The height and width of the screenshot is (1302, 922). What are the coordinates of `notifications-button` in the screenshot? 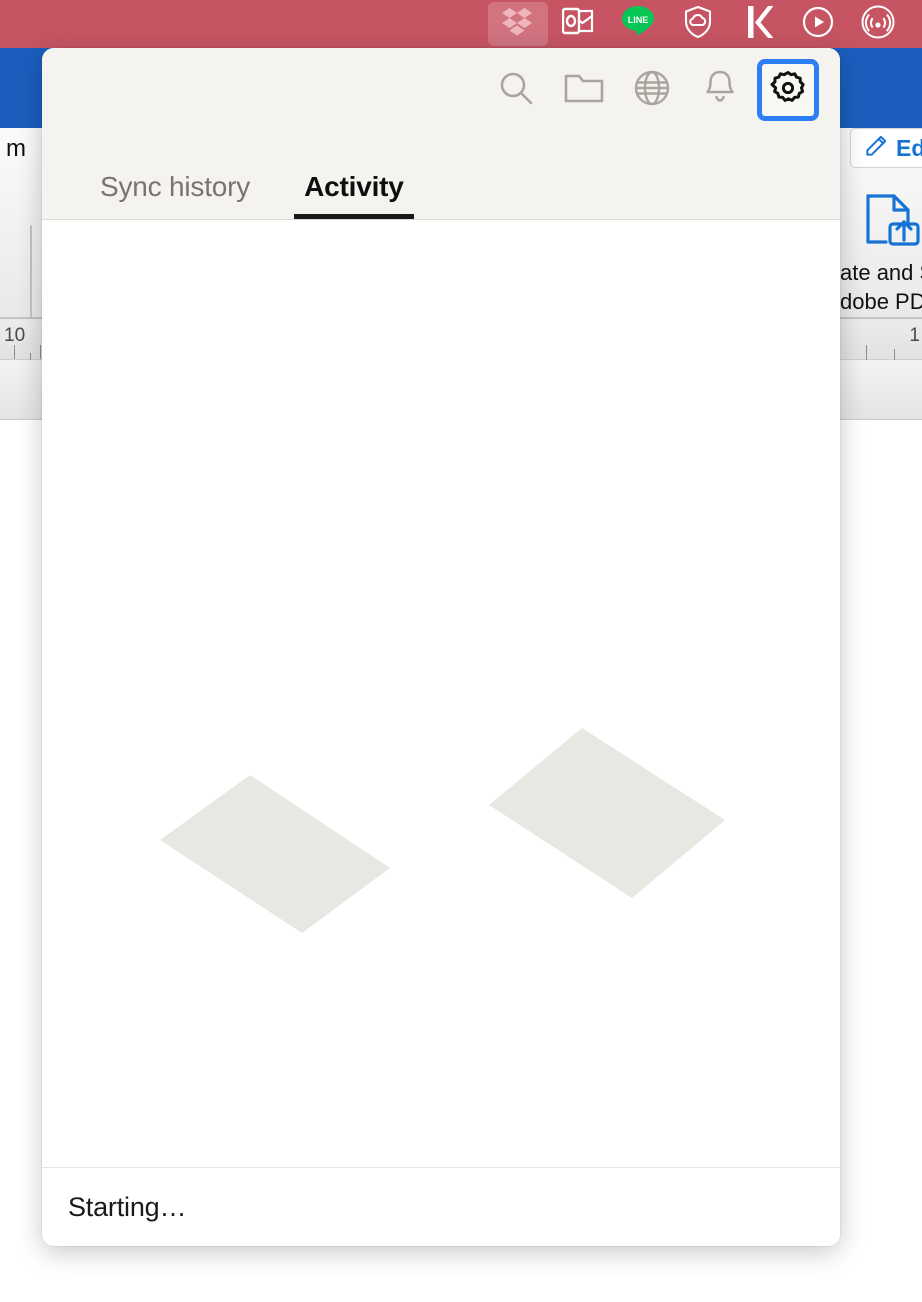 It's located at (720, 90).